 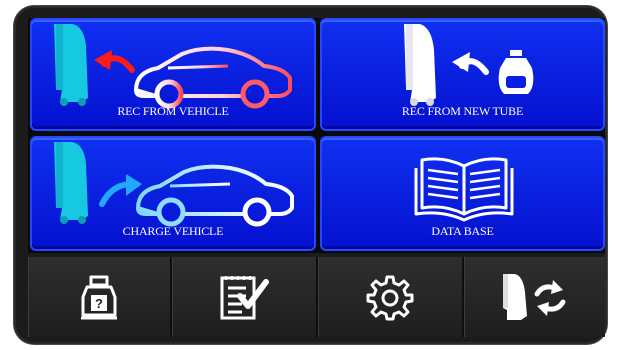 I want to click on machine-refresh-icon, so click(x=533, y=297).